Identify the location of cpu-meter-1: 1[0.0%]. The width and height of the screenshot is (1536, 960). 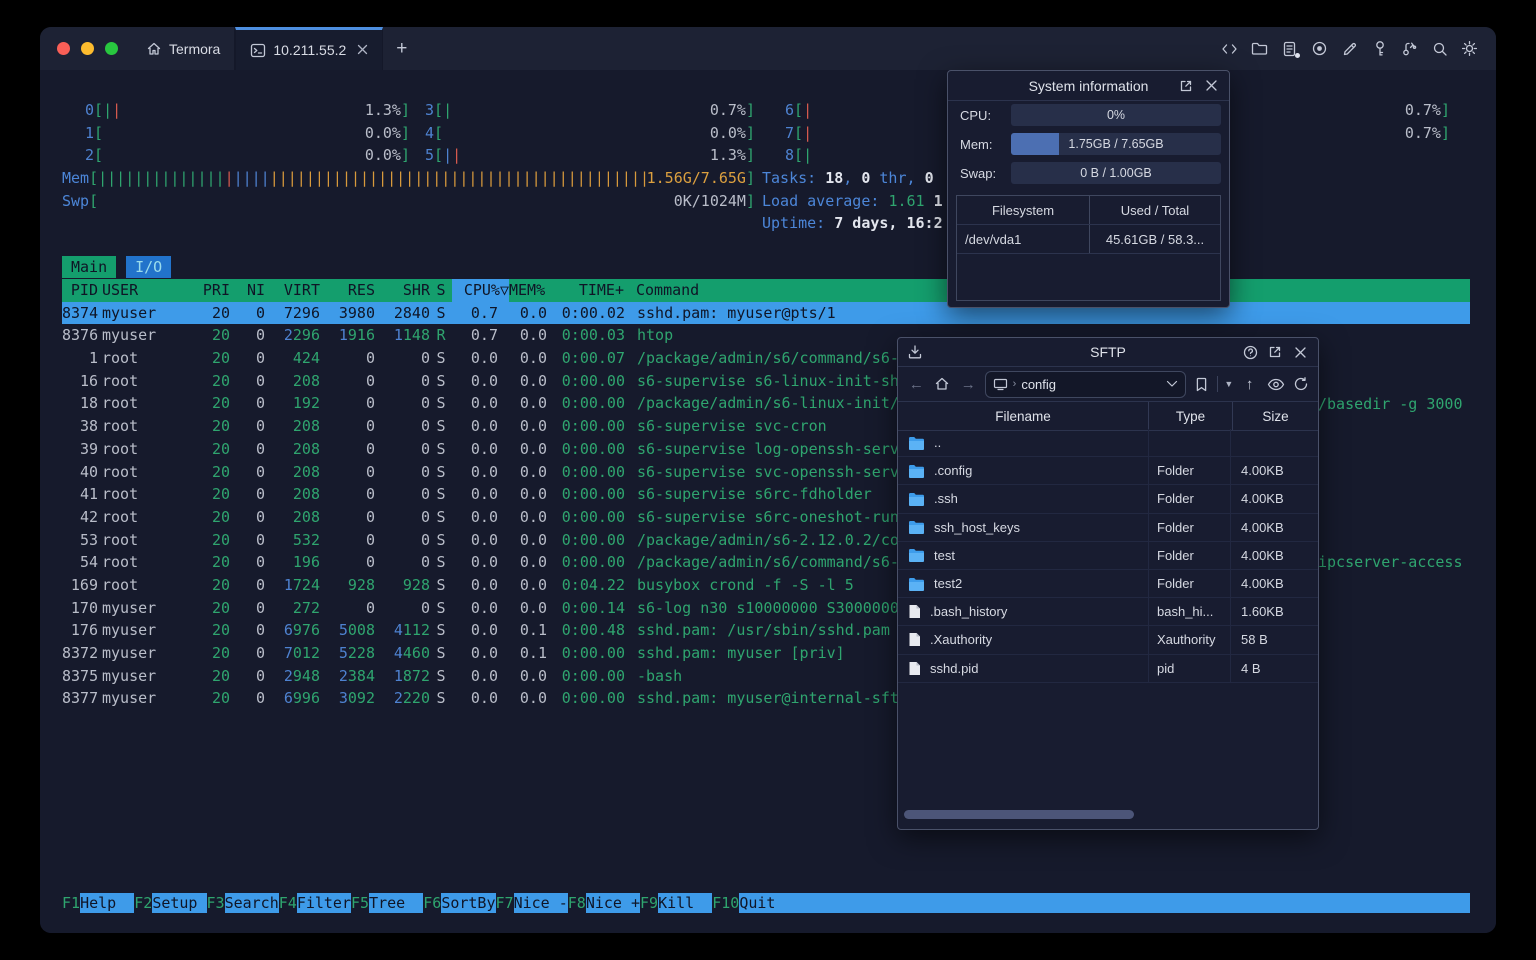
(247, 132).